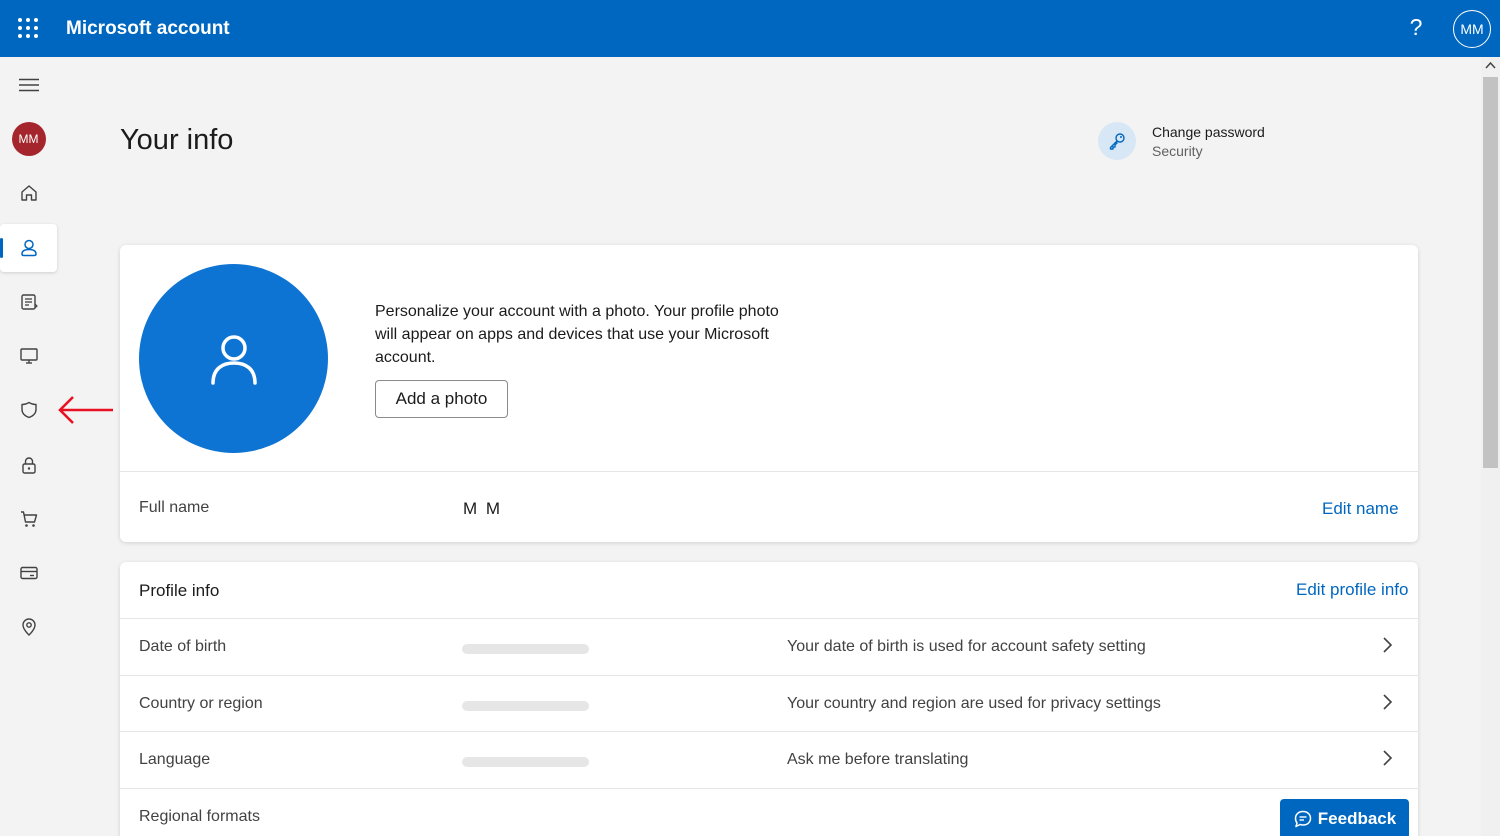 Image resolution: width=1500 pixels, height=836 pixels. Describe the element at coordinates (1303, 819) in the screenshot. I see `chat-bubble-icon` at that location.